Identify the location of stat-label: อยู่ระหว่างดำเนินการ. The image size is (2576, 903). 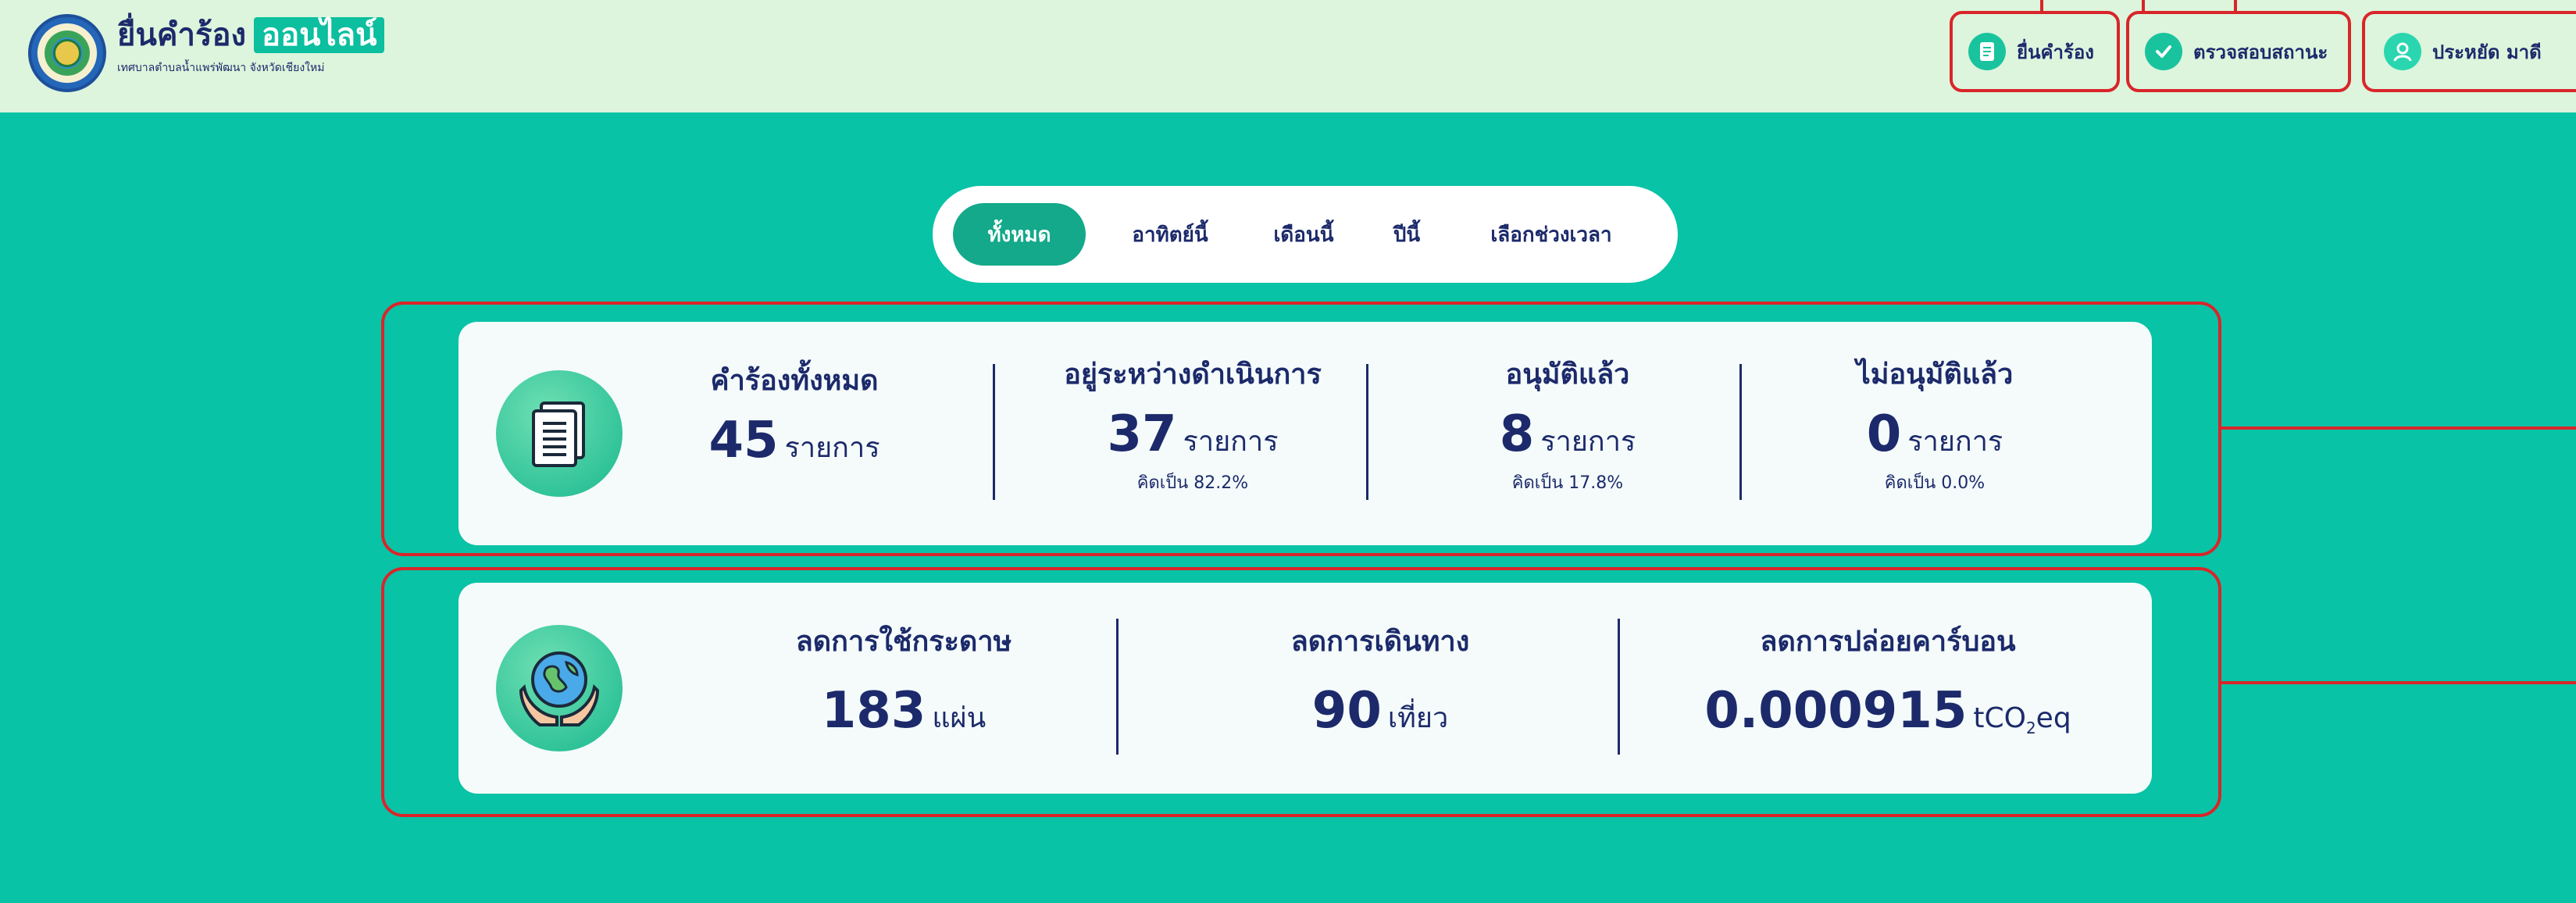
(1193, 375).